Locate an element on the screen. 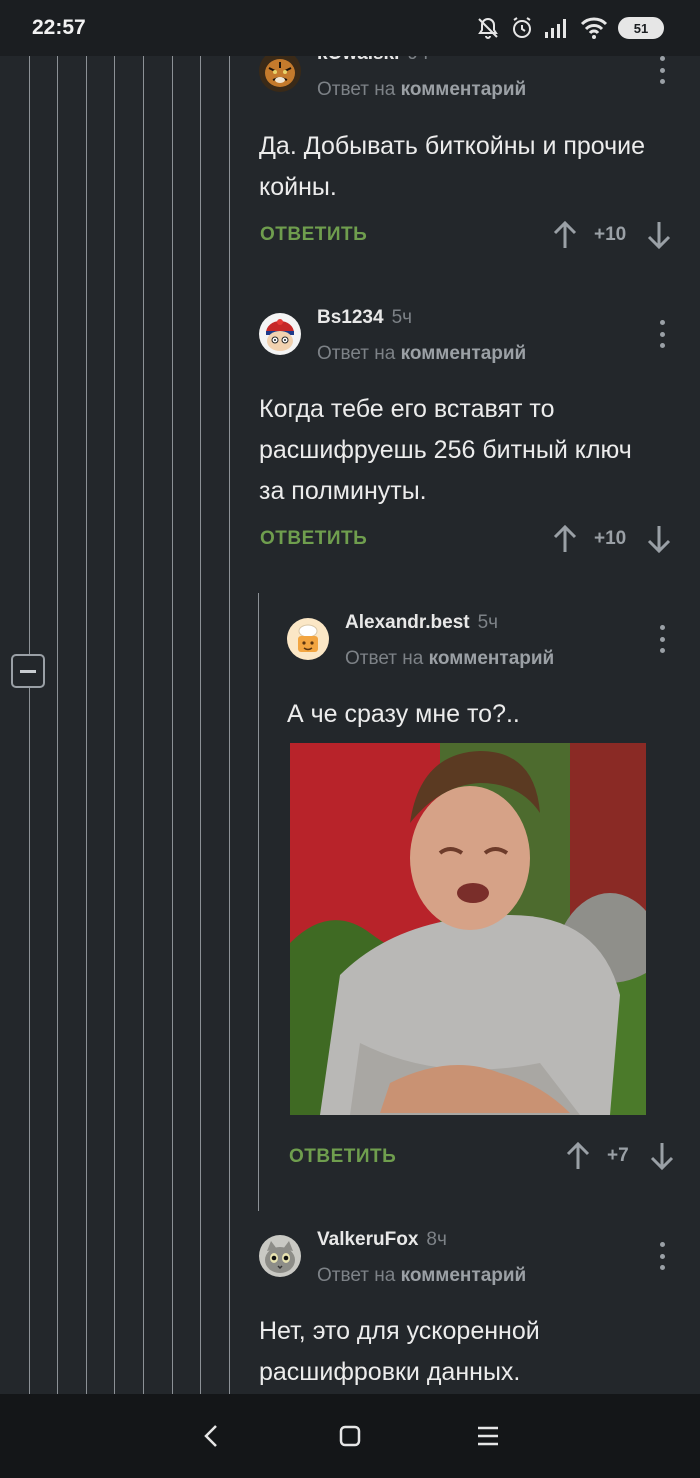 This screenshot has width=700, height=1478. alarm-icon is located at coordinates (522, 27).